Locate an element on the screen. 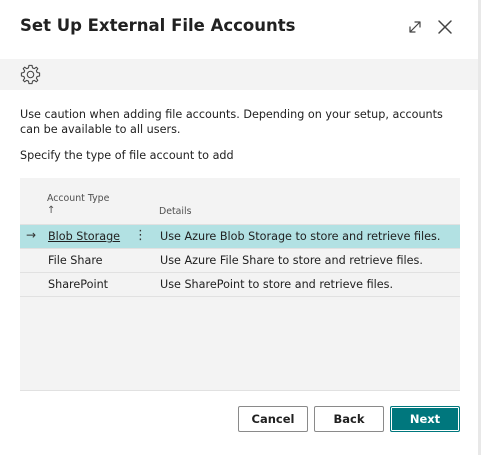 The width and height of the screenshot is (481, 455). expand-button is located at coordinates (415, 27).